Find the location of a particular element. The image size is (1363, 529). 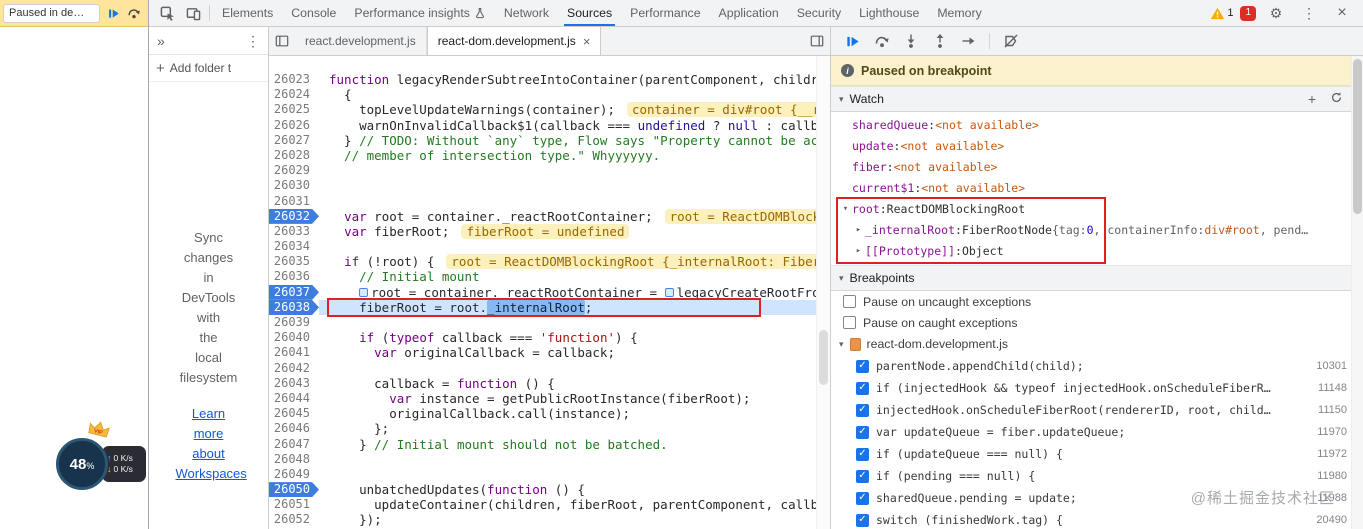

breakpoint-entry: ✓ parentNode.appendChild(child); 10301 is located at coordinates (1097, 366).